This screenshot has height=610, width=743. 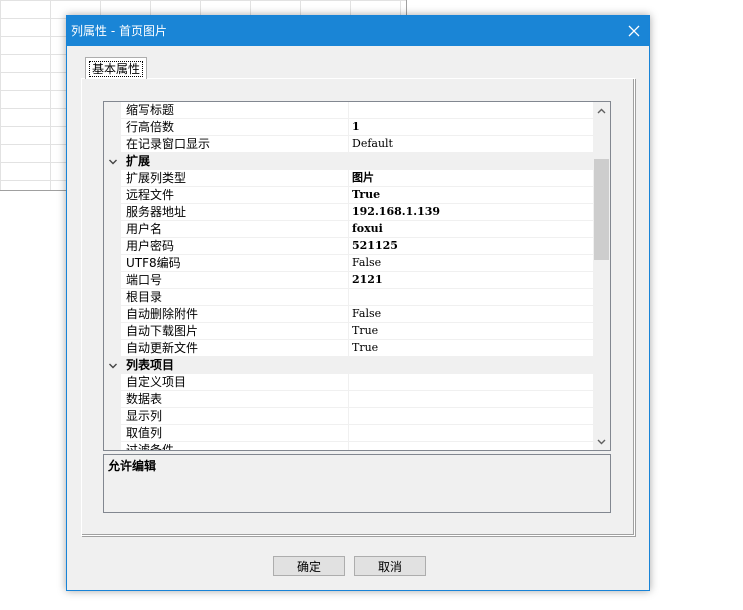 I want to click on property-name: 数据表, so click(x=237, y=399).